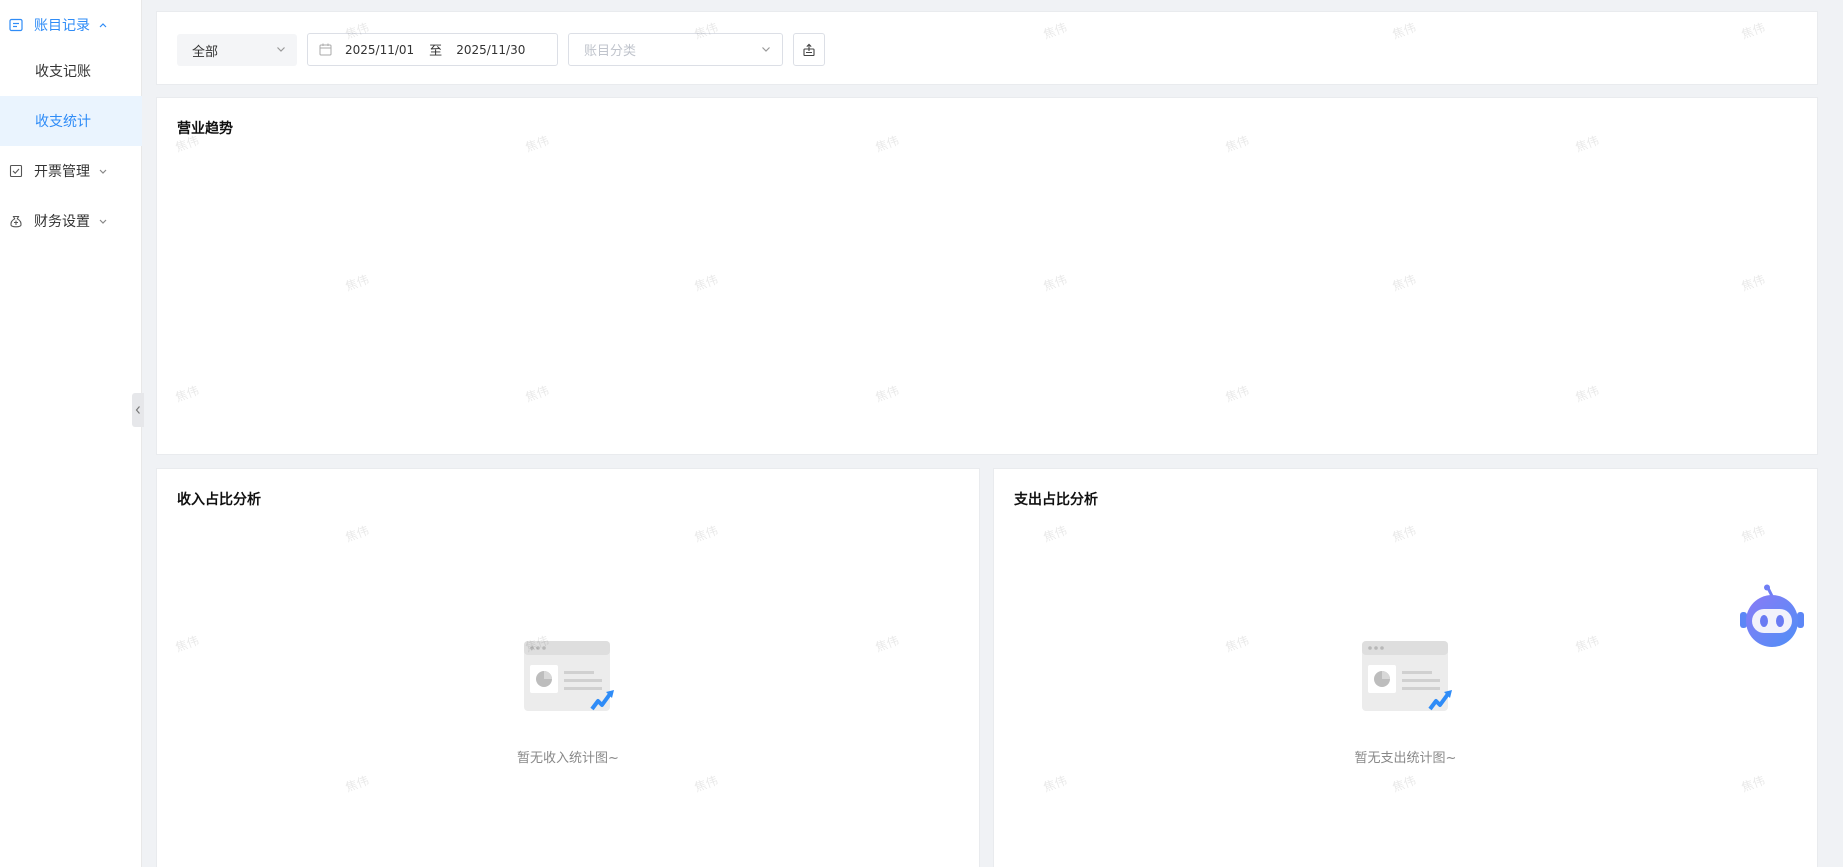  Describe the element at coordinates (71, 433) in the screenshot. I see `sidebar: 账目记录 收支记账 收支统计 开票管理 财务设置` at that location.